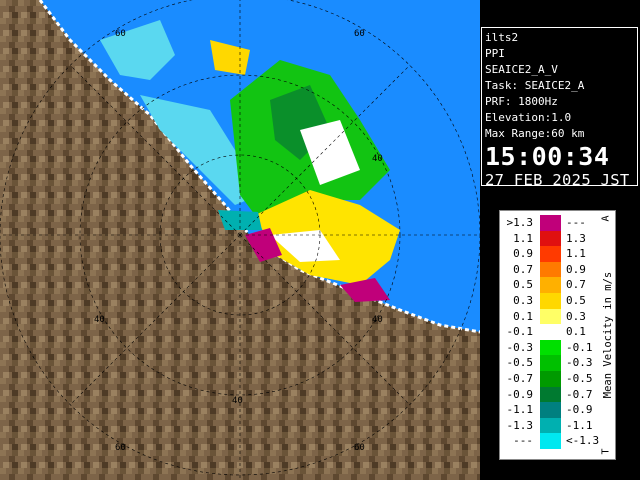  I want to click on legend-cap-bottom: T, so click(606, 451).